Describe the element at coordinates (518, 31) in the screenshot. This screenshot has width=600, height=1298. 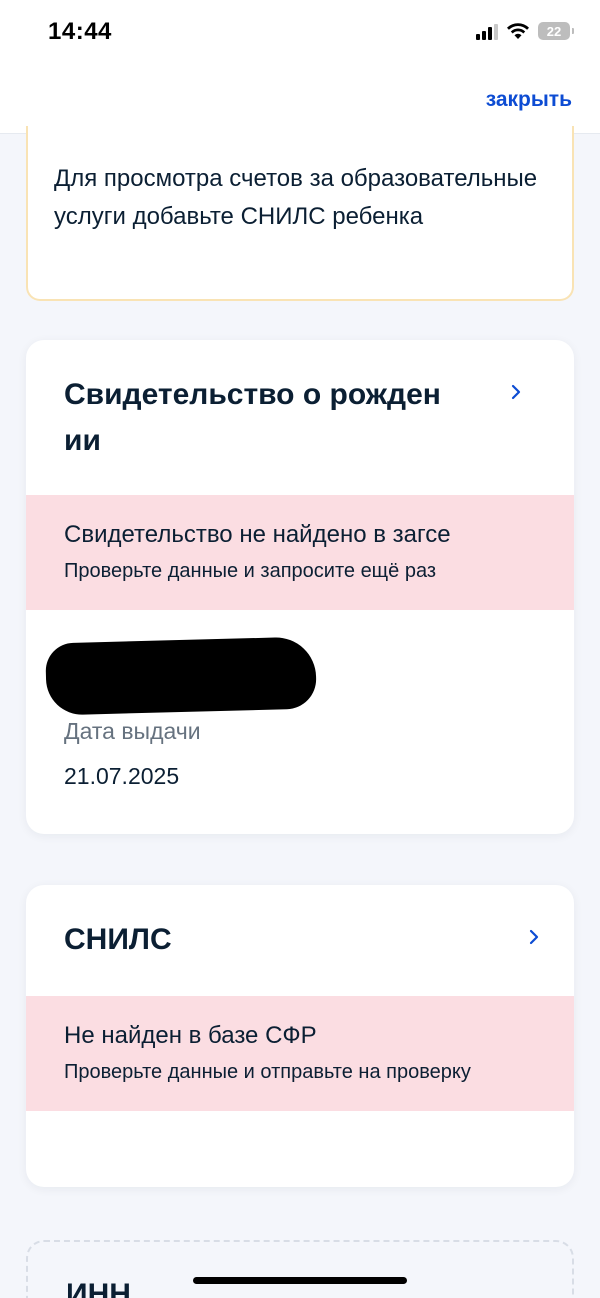
I see `wifi-icon` at that location.